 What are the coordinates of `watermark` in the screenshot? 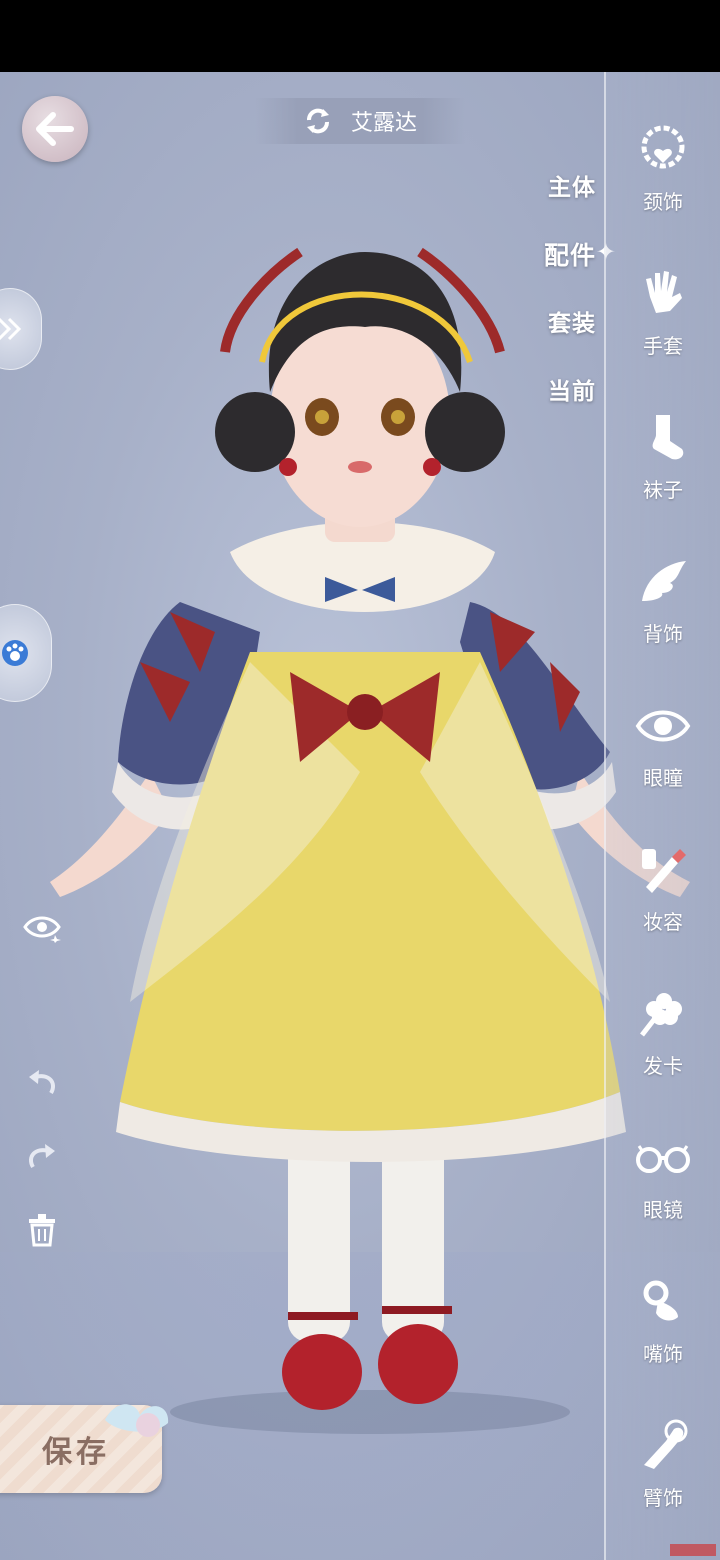 It's located at (693, 1550).